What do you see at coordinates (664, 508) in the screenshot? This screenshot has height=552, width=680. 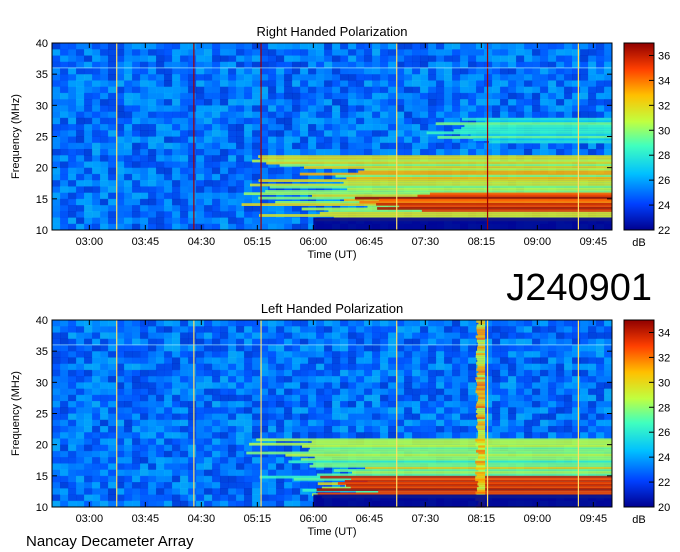 I see `colorbar-tick-label: 20` at bounding box center [664, 508].